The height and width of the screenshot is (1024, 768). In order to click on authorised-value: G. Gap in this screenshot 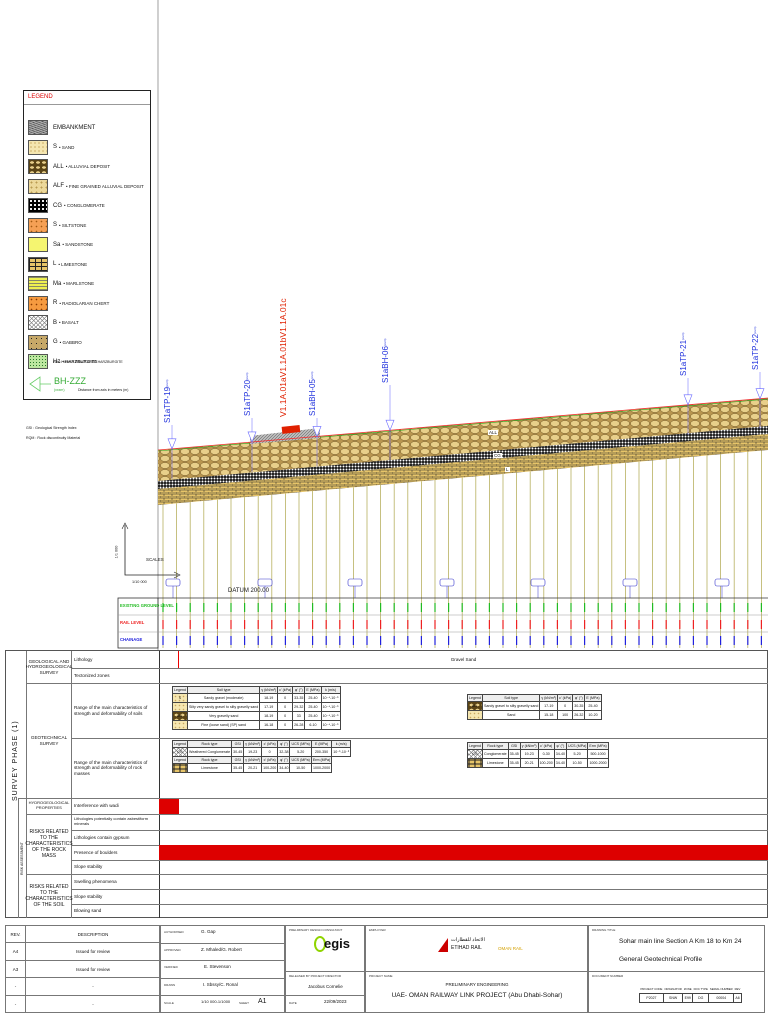, I will do `click(208, 931)`.